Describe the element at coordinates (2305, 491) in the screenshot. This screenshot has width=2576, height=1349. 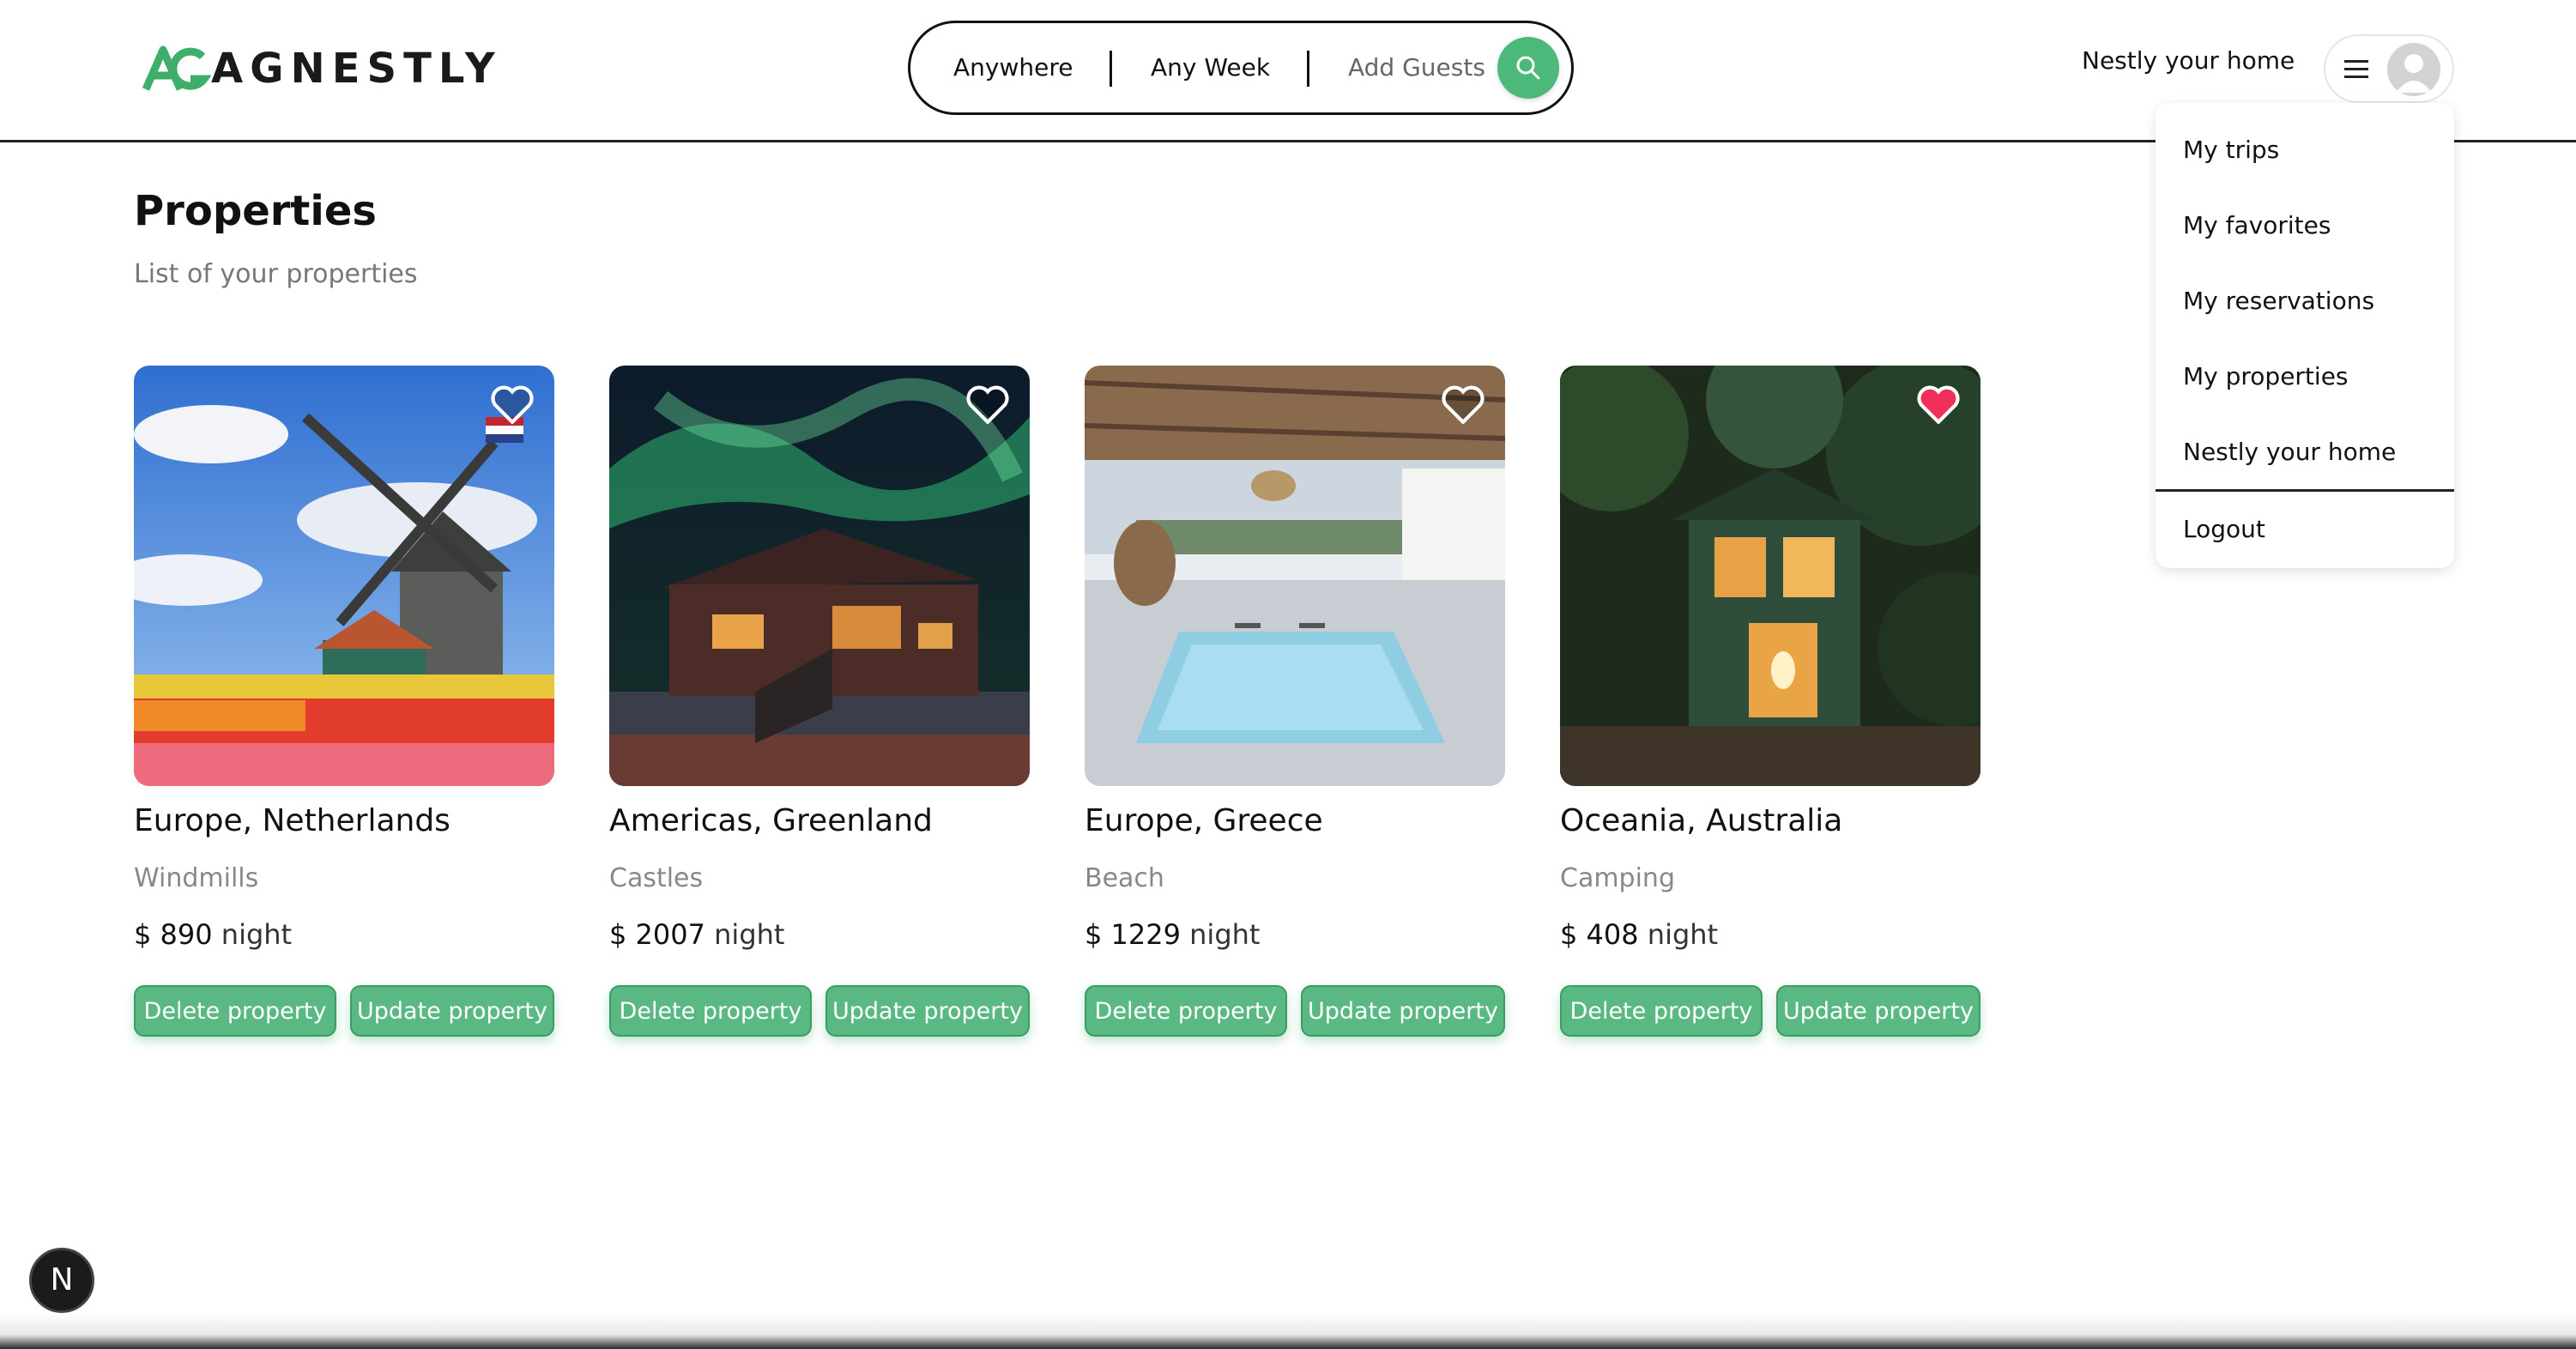
I see `menu-divider` at that location.